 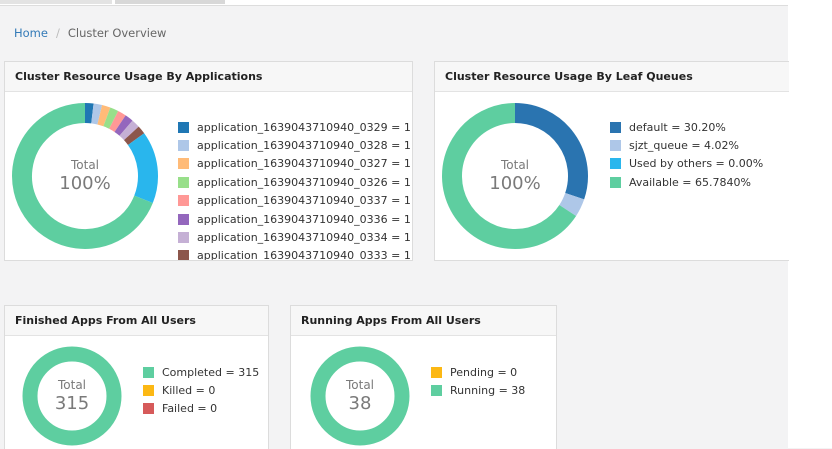 I want to click on apps-usage-title: Cluster Resource Usage By Applications, so click(x=208, y=77).